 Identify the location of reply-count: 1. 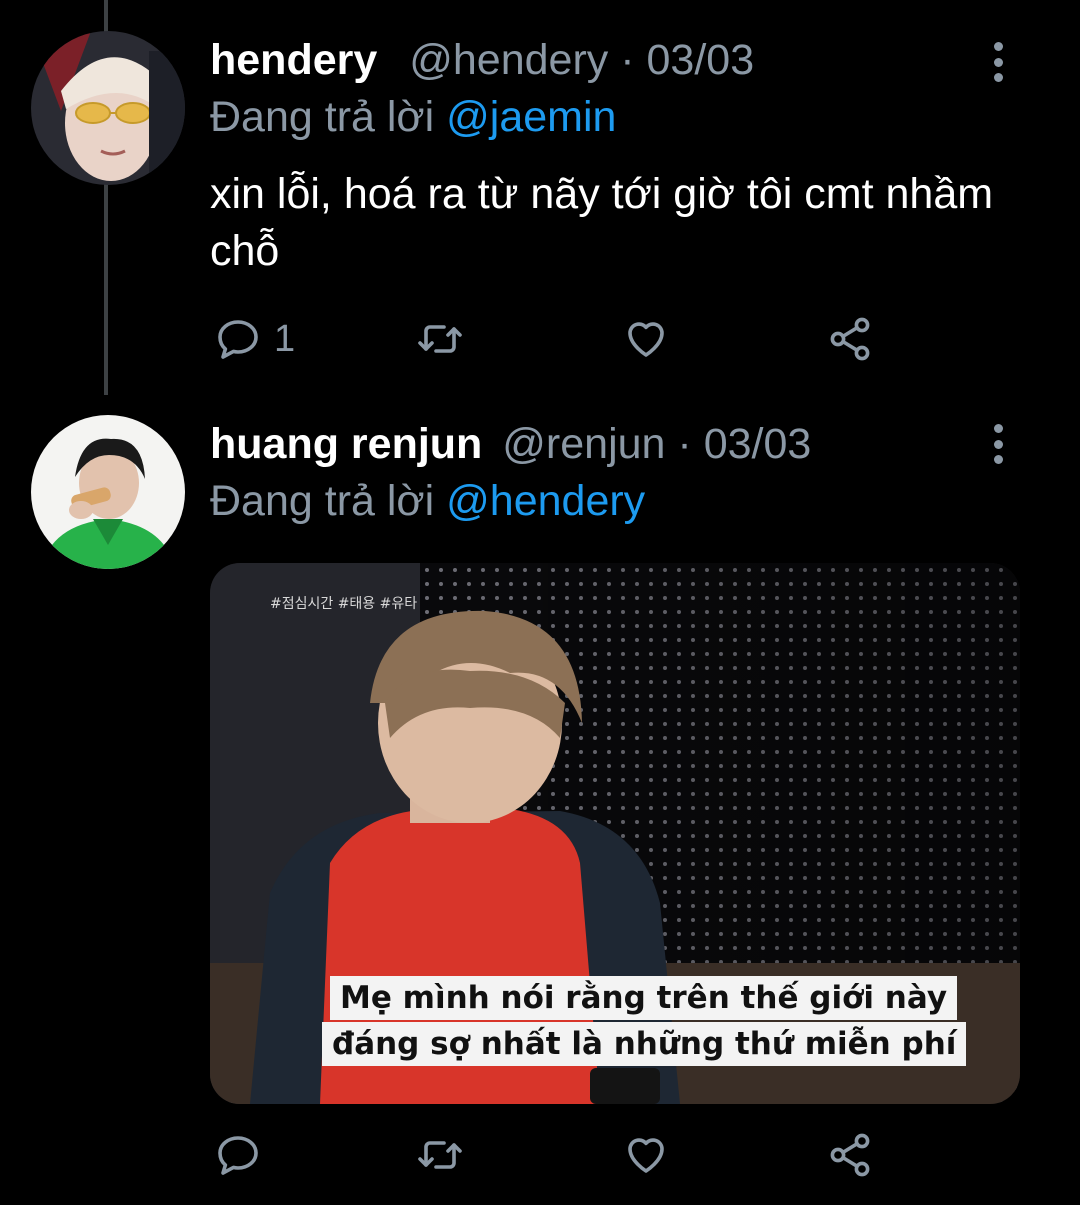
(285, 338).